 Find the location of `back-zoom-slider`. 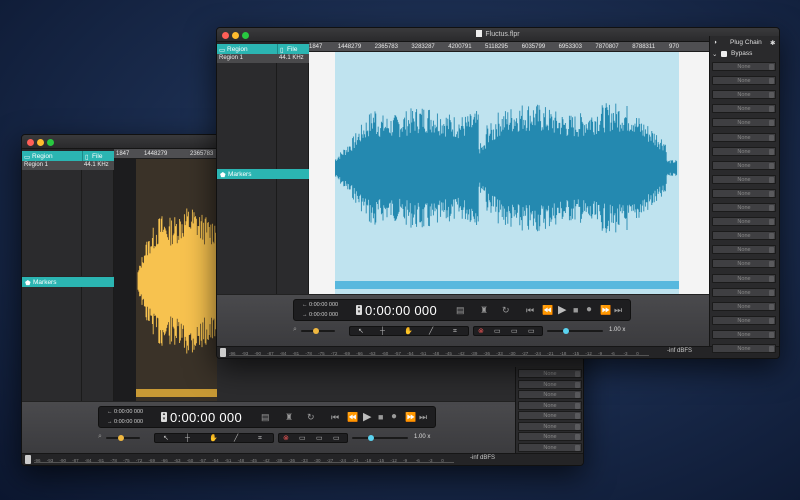

back-zoom-slider is located at coordinates (123, 438).